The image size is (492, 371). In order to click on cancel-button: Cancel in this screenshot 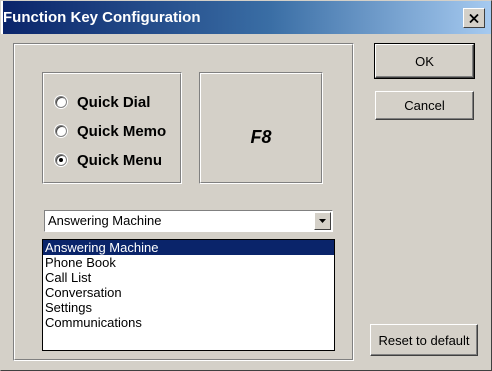, I will do `click(424, 105)`.